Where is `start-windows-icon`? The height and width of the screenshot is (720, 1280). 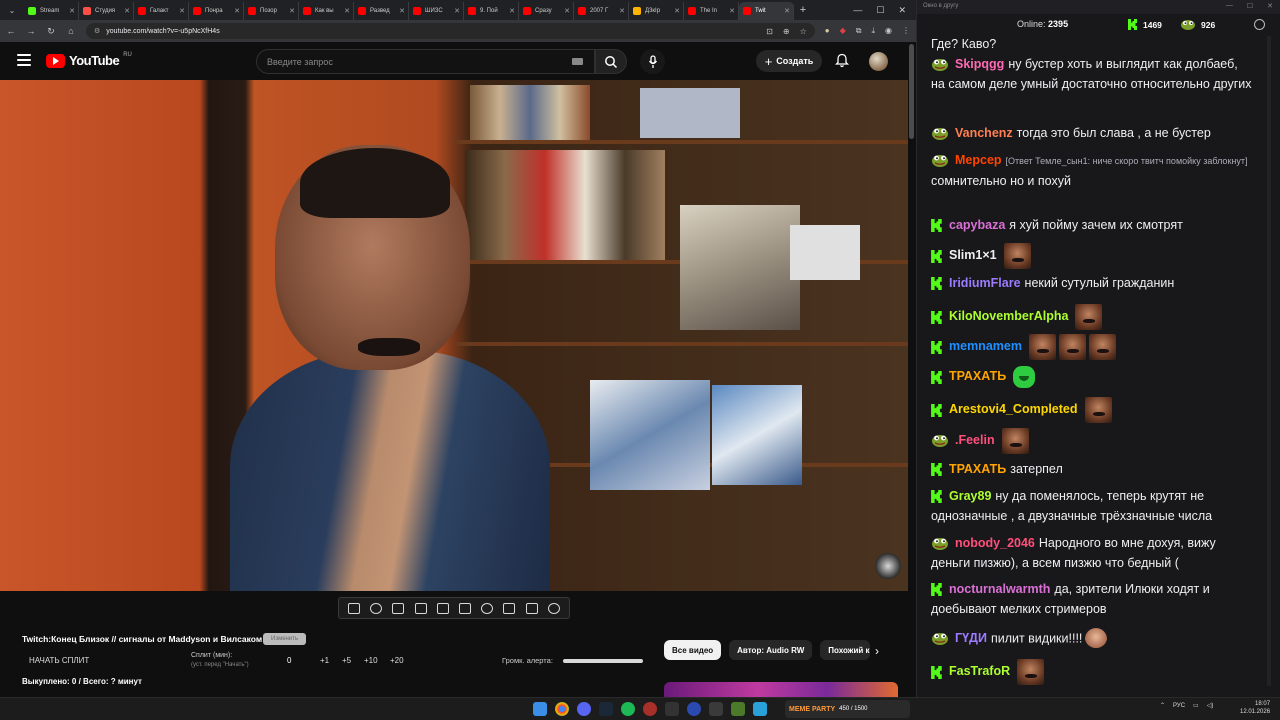 start-windows-icon is located at coordinates (540, 709).